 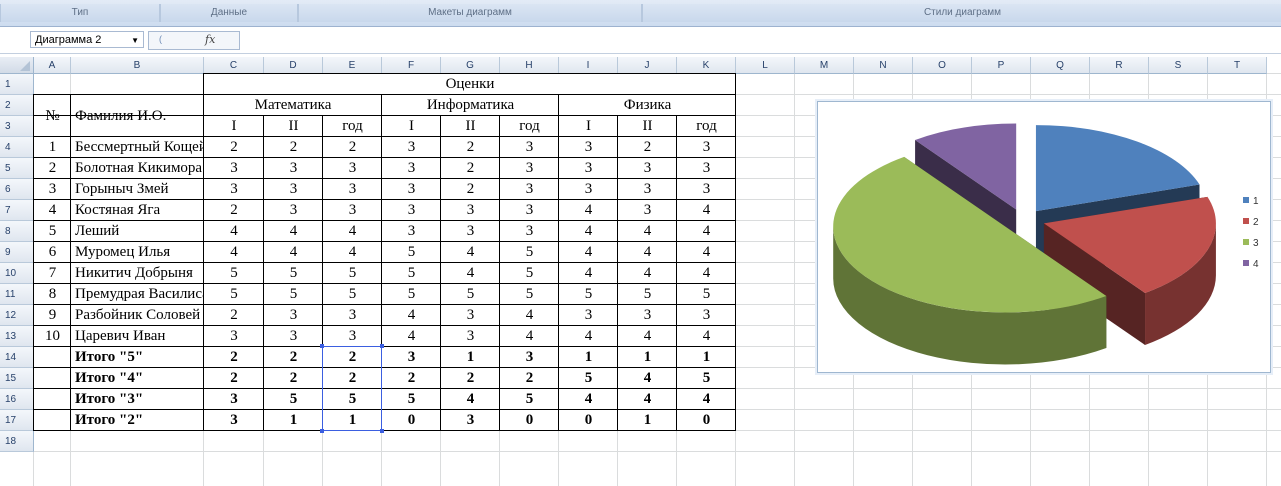 What do you see at coordinates (352, 65) in the screenshot?
I see `column-header: E` at bounding box center [352, 65].